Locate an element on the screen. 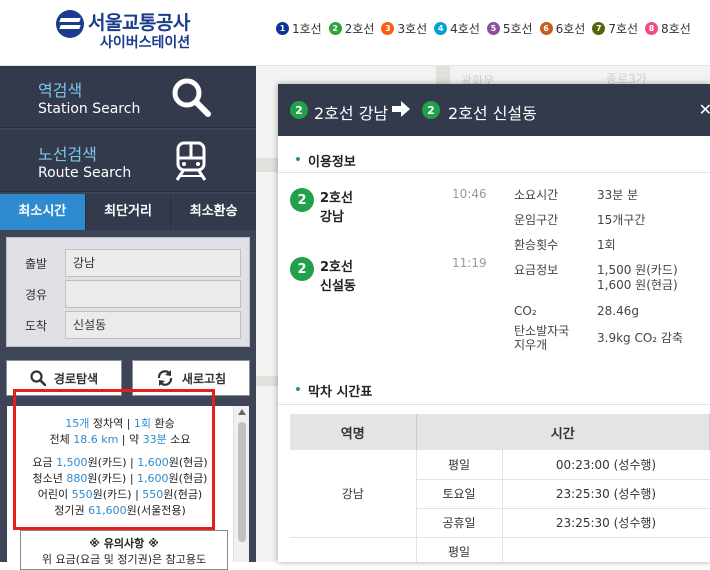  route-search-submit-button: 경로탐색 is located at coordinates (64, 378).